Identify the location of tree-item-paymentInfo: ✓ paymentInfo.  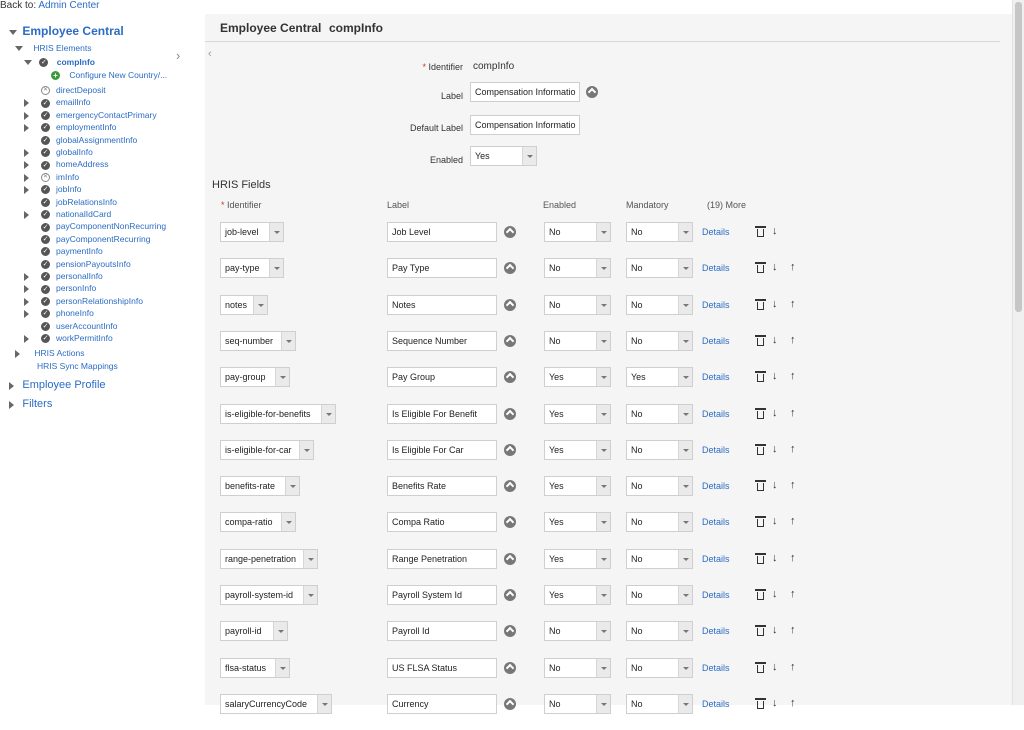
(63, 251).